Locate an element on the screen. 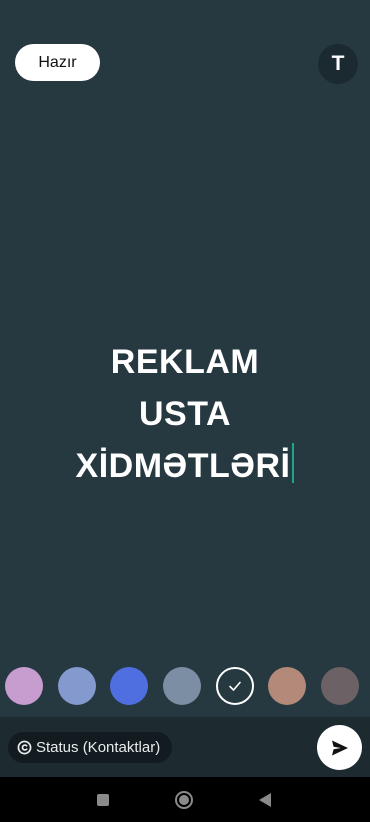 The height and width of the screenshot is (822, 370). status-privacy-button: Status (Kontaktlar) is located at coordinates (90, 747).